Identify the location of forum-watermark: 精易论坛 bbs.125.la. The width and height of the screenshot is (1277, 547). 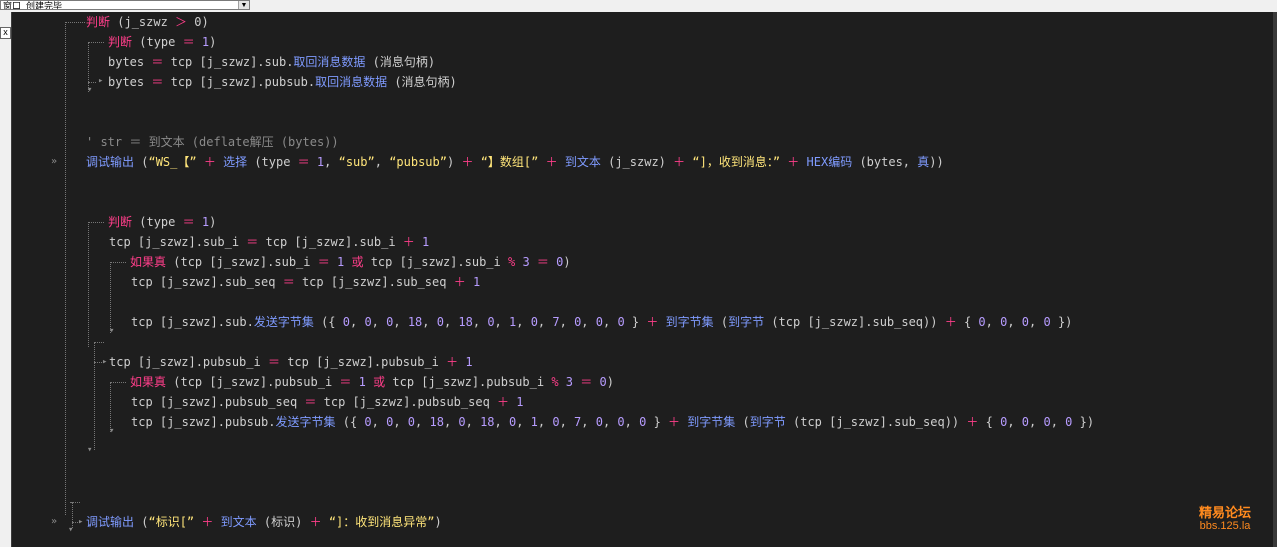
(1225, 518).